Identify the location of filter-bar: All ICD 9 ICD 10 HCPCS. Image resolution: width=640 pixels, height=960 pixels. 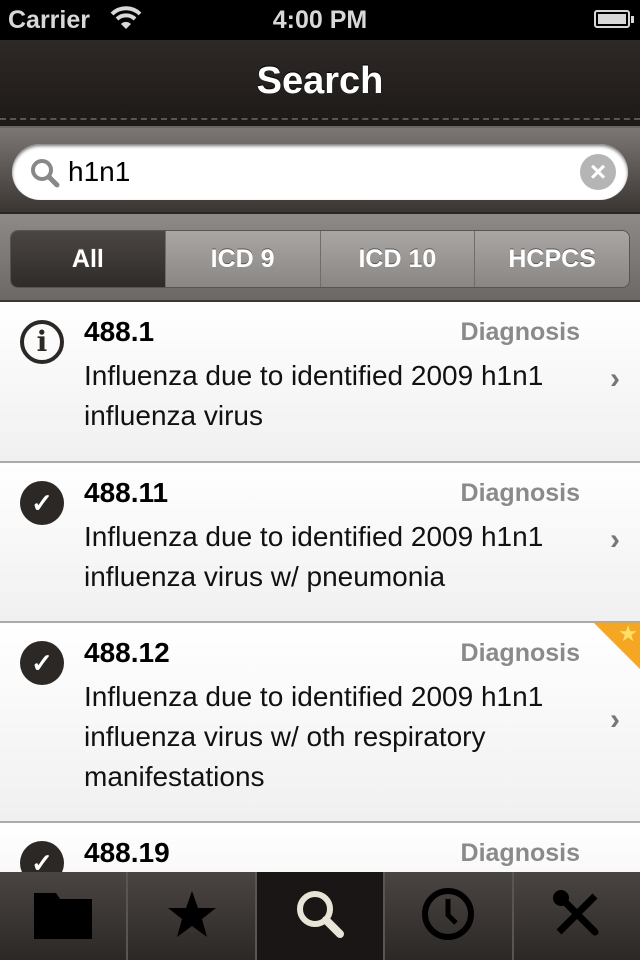
(320, 258).